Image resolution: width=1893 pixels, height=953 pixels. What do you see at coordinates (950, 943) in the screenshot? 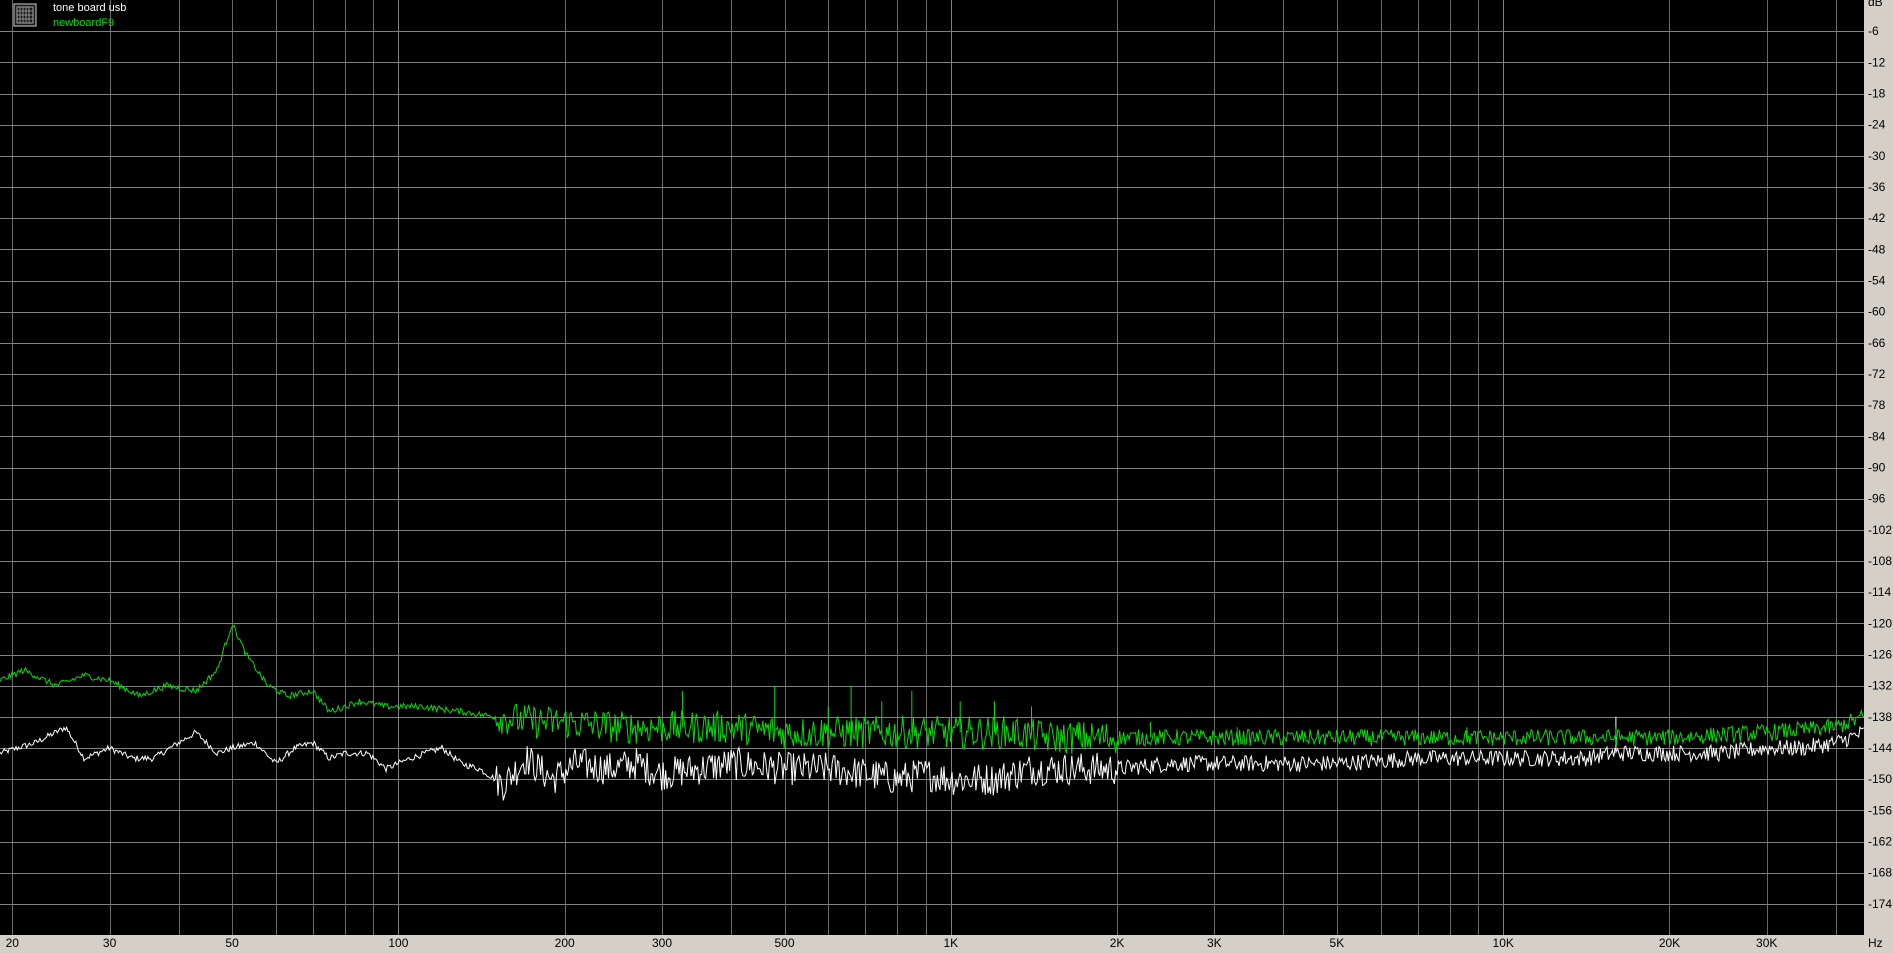
I see `x-tick-label: 1K` at bounding box center [950, 943].